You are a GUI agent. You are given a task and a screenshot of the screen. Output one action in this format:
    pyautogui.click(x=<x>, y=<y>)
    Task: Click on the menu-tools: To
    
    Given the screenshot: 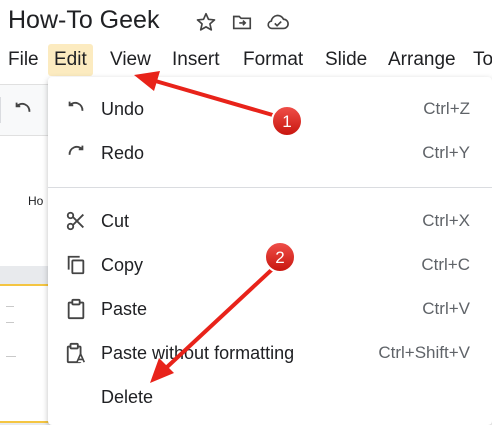 What is the action you would take?
    pyautogui.click(x=479, y=60)
    